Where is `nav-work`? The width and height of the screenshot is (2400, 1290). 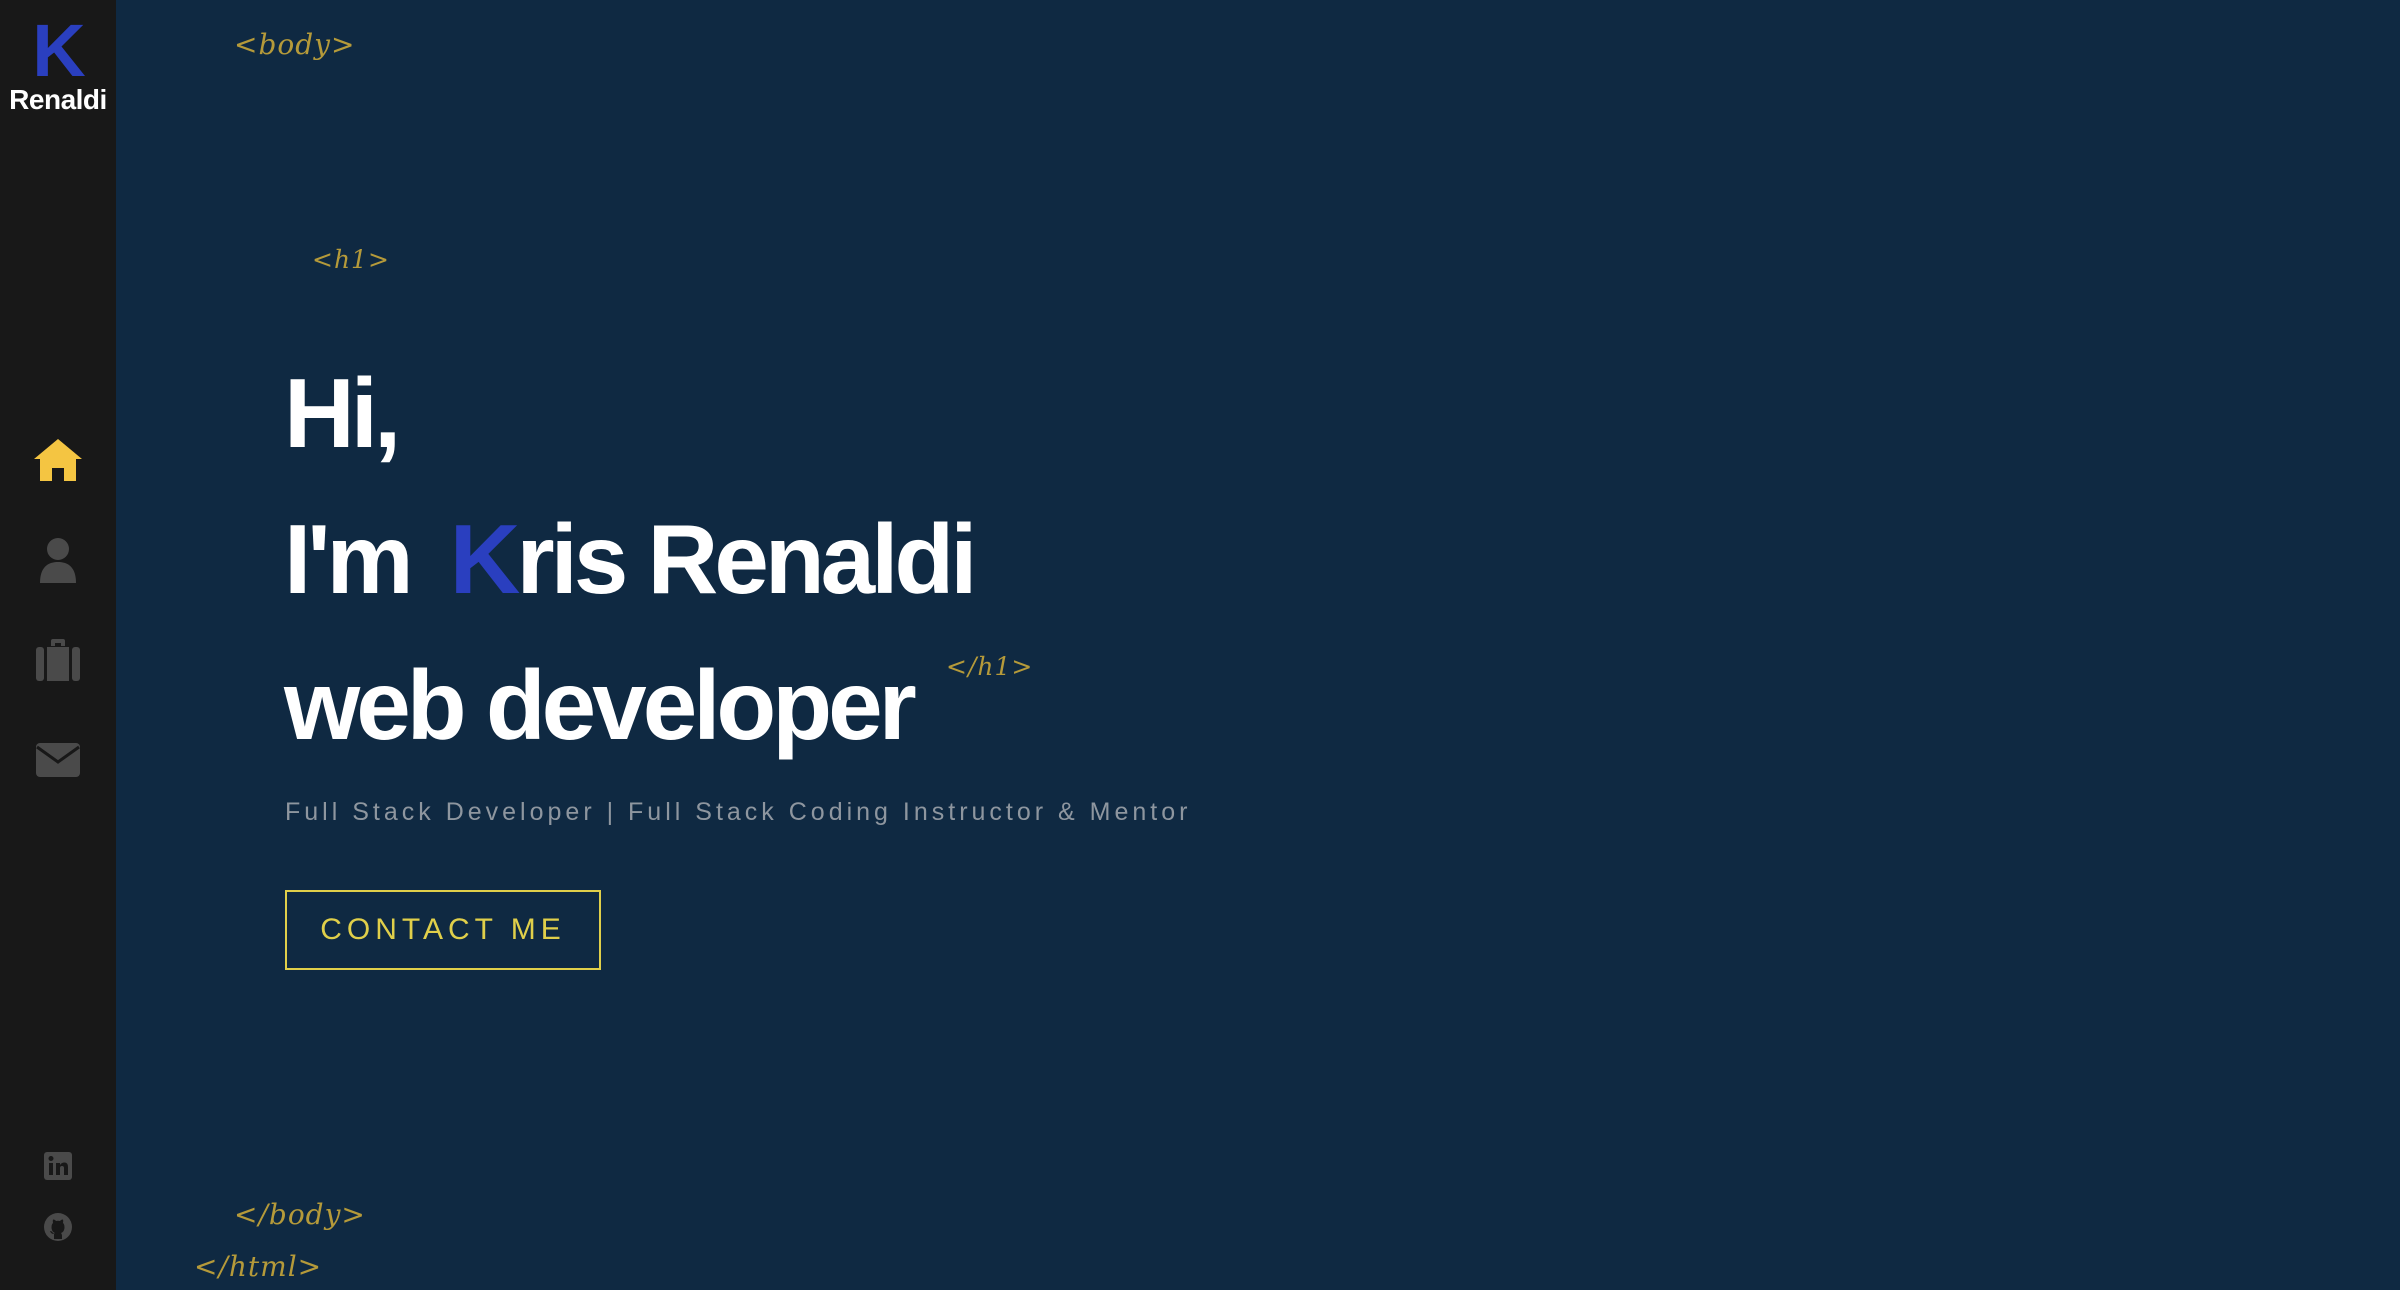 nav-work is located at coordinates (58, 660).